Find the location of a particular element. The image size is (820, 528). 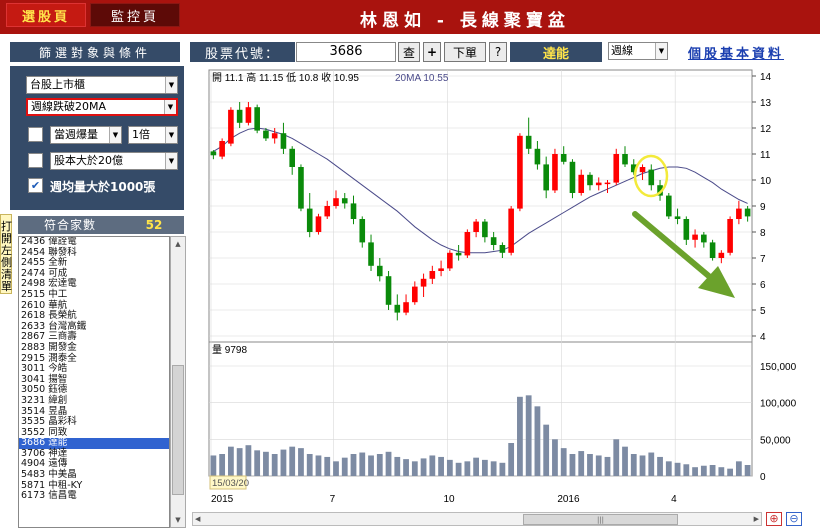

market-select: 台股上市櫃 ▼ is located at coordinates (102, 85).